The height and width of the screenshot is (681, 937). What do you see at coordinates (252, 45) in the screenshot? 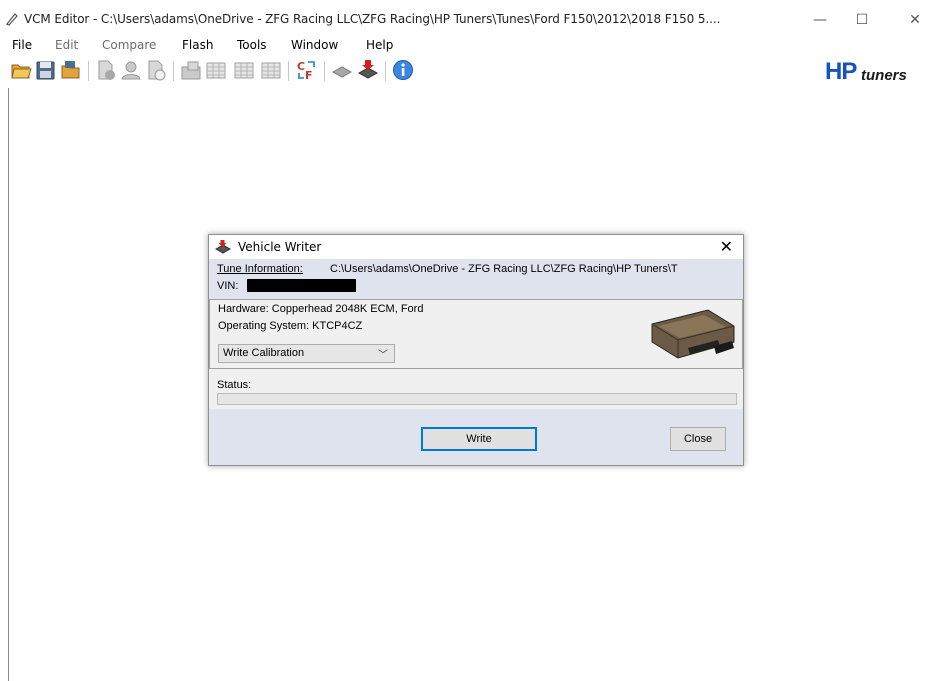
I see `menu-tools: Tools` at bounding box center [252, 45].